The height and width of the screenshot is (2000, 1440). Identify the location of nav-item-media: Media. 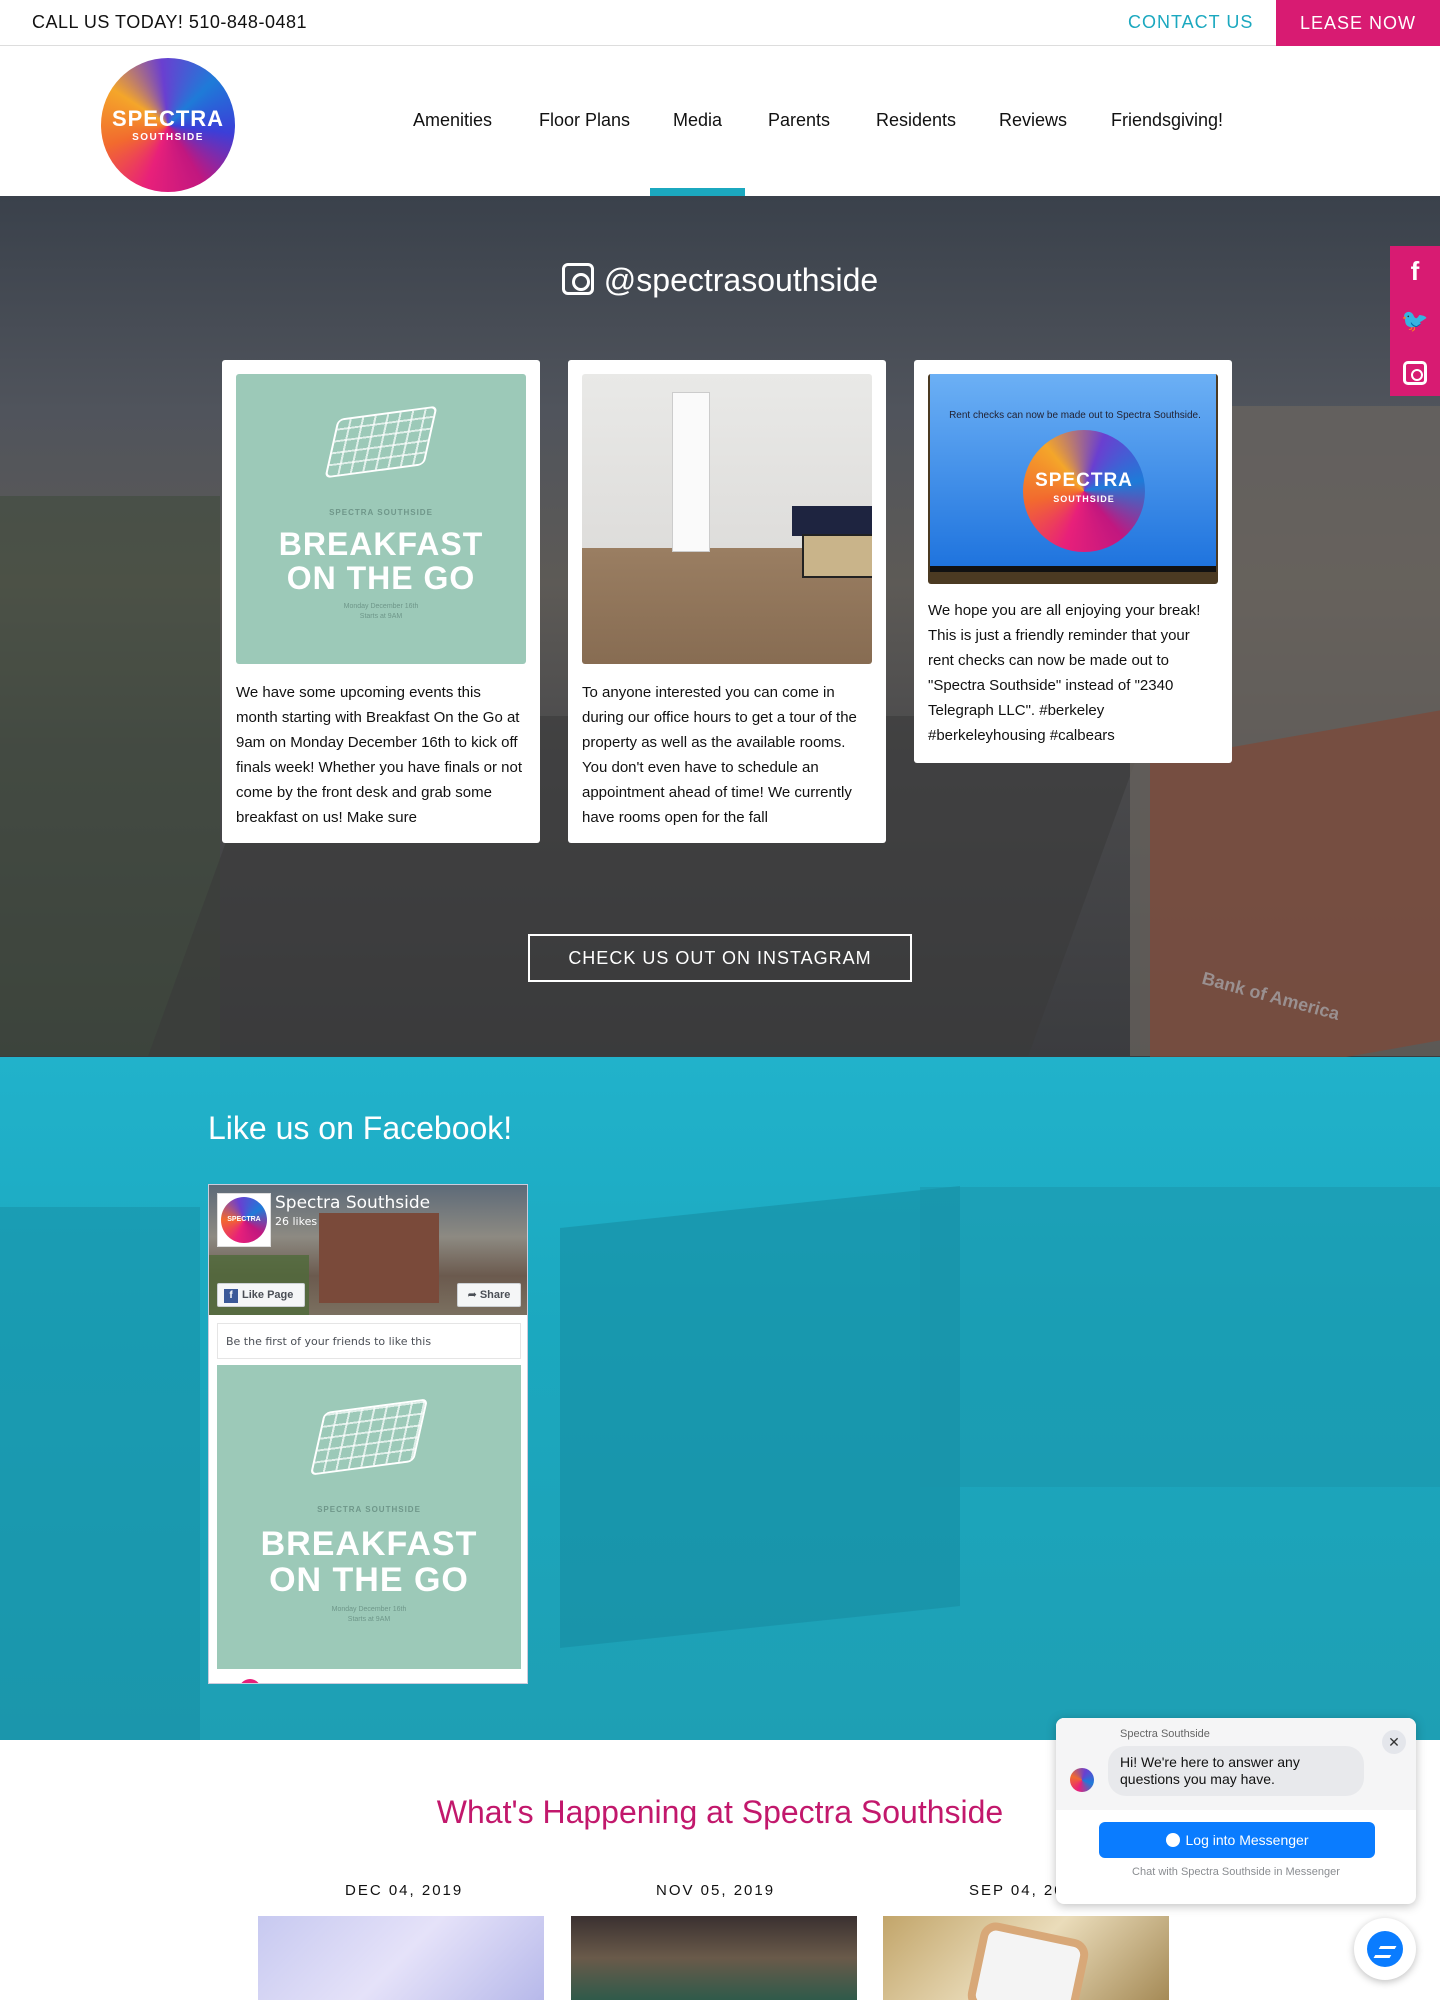
(697, 120).